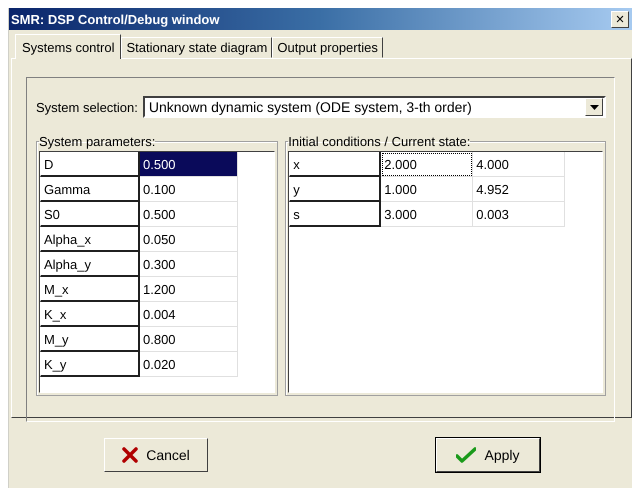 This screenshot has width=637, height=488. What do you see at coordinates (90, 314) in the screenshot?
I see `row-header-cell: K_x` at bounding box center [90, 314].